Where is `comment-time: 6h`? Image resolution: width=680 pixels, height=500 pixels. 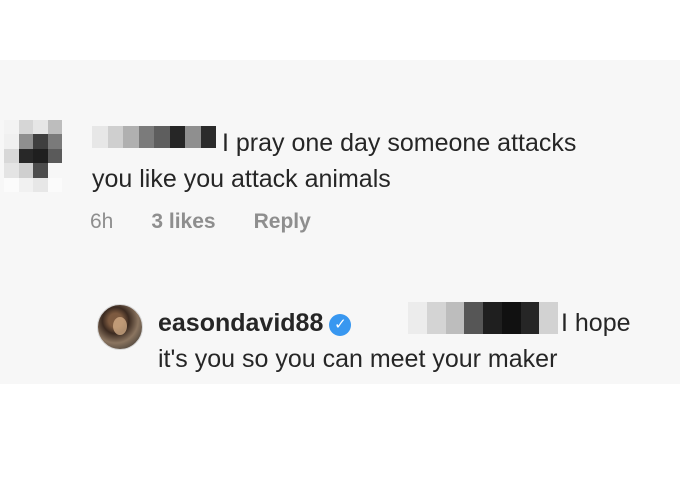 comment-time: 6h is located at coordinates (102, 221).